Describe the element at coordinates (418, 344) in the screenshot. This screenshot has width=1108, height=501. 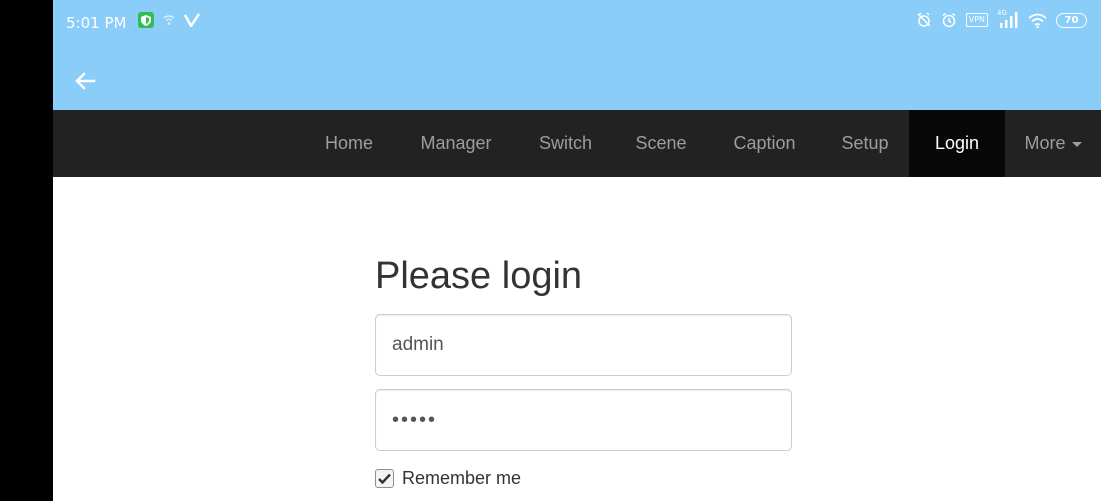
I see `username-value: admin` at that location.